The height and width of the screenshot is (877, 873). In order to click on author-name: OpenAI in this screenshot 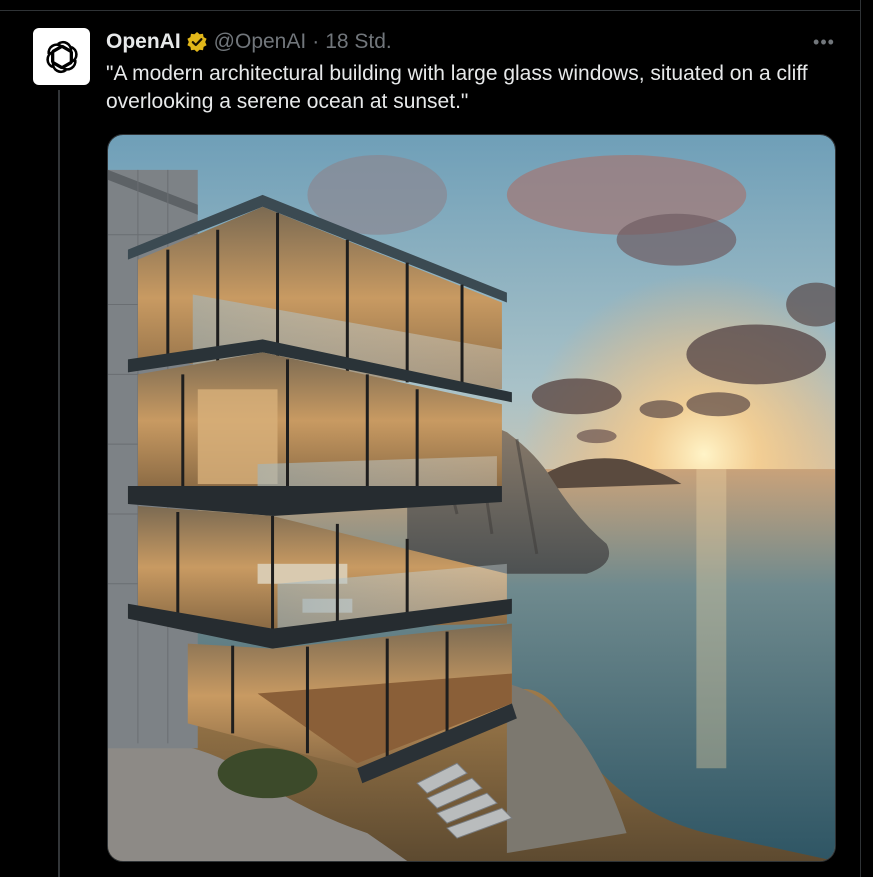, I will do `click(143, 42)`.